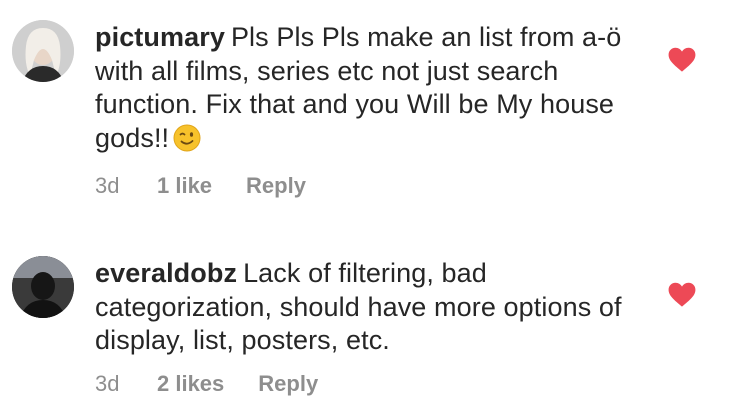  Describe the element at coordinates (184, 186) in the screenshot. I see `comment-likes-count: 1 like` at that location.